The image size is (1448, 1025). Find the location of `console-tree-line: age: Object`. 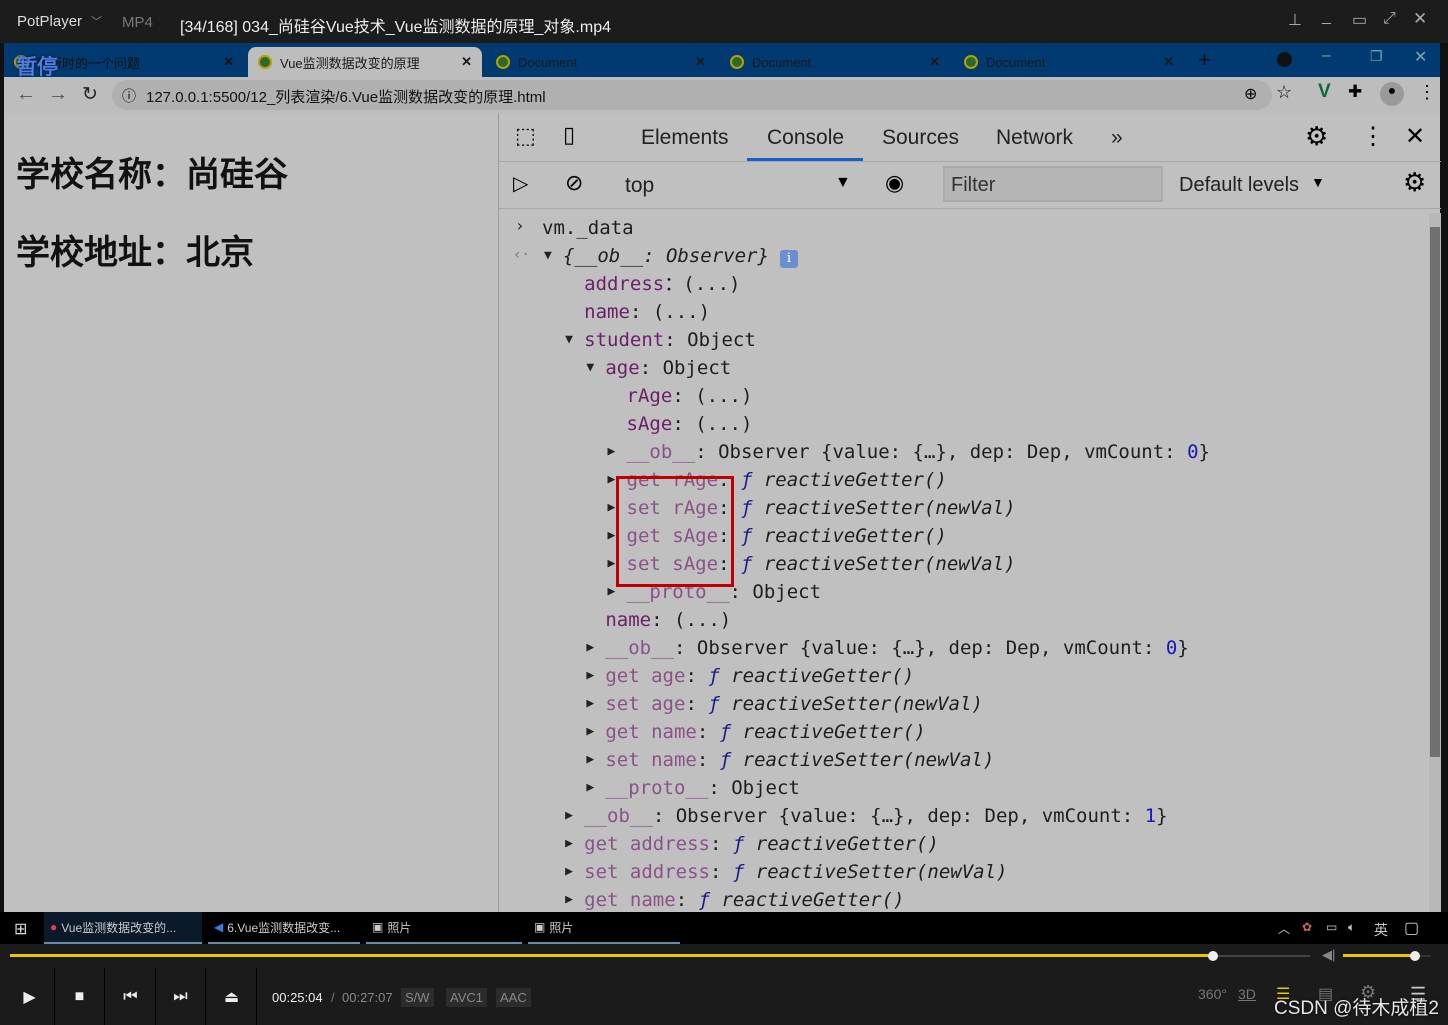

console-tree-line: age: Object is located at coordinates (668, 368).